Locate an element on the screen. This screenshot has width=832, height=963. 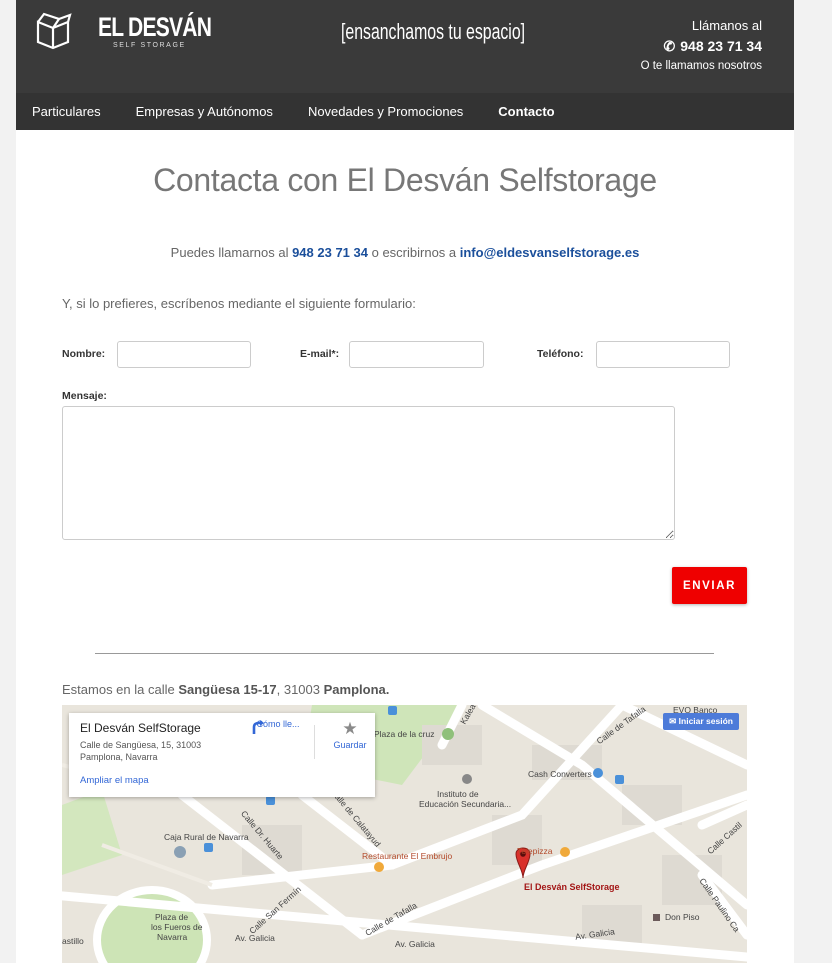
nav-item-novedades: Novedades y Promociones is located at coordinates (385, 111).